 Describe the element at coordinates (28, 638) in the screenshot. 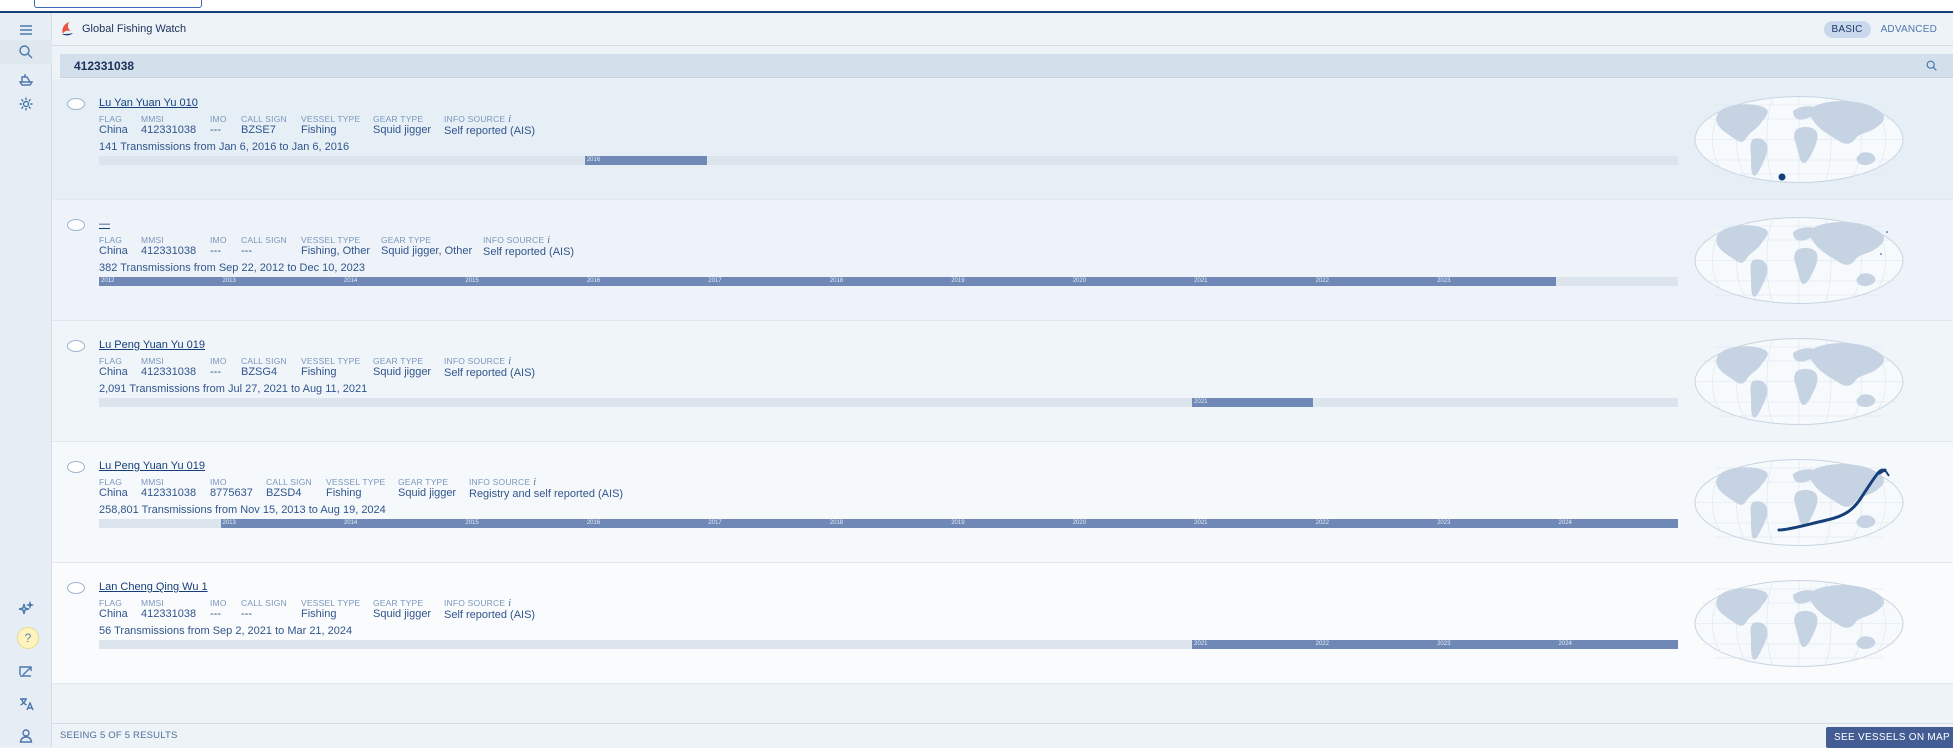

I see `help-icon: ?` at that location.